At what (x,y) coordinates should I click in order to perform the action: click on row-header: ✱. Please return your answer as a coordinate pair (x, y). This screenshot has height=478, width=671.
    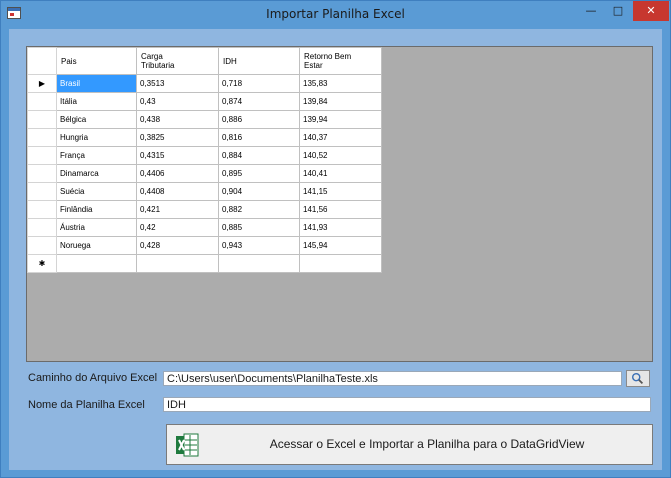
    Looking at the image, I should click on (42, 263).